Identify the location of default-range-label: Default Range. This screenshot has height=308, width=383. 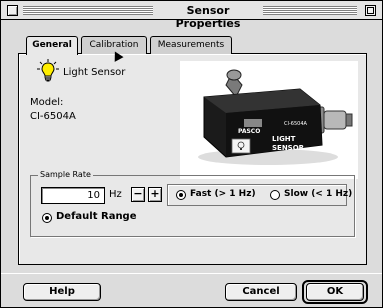
(96, 216).